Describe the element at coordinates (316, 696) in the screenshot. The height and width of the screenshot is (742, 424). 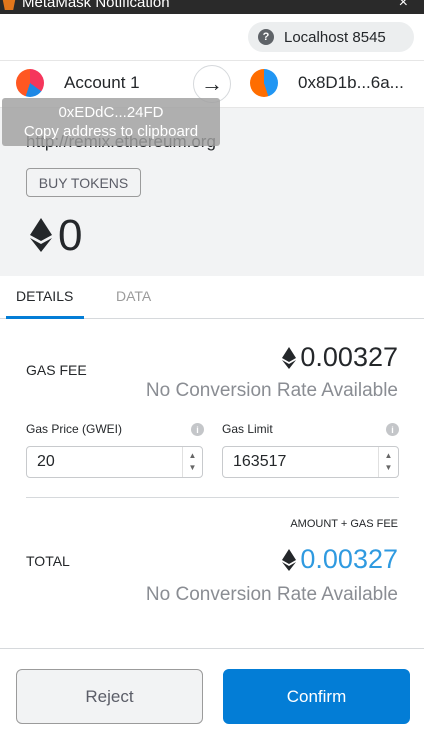
I see `confirm-button: Confirm` at that location.